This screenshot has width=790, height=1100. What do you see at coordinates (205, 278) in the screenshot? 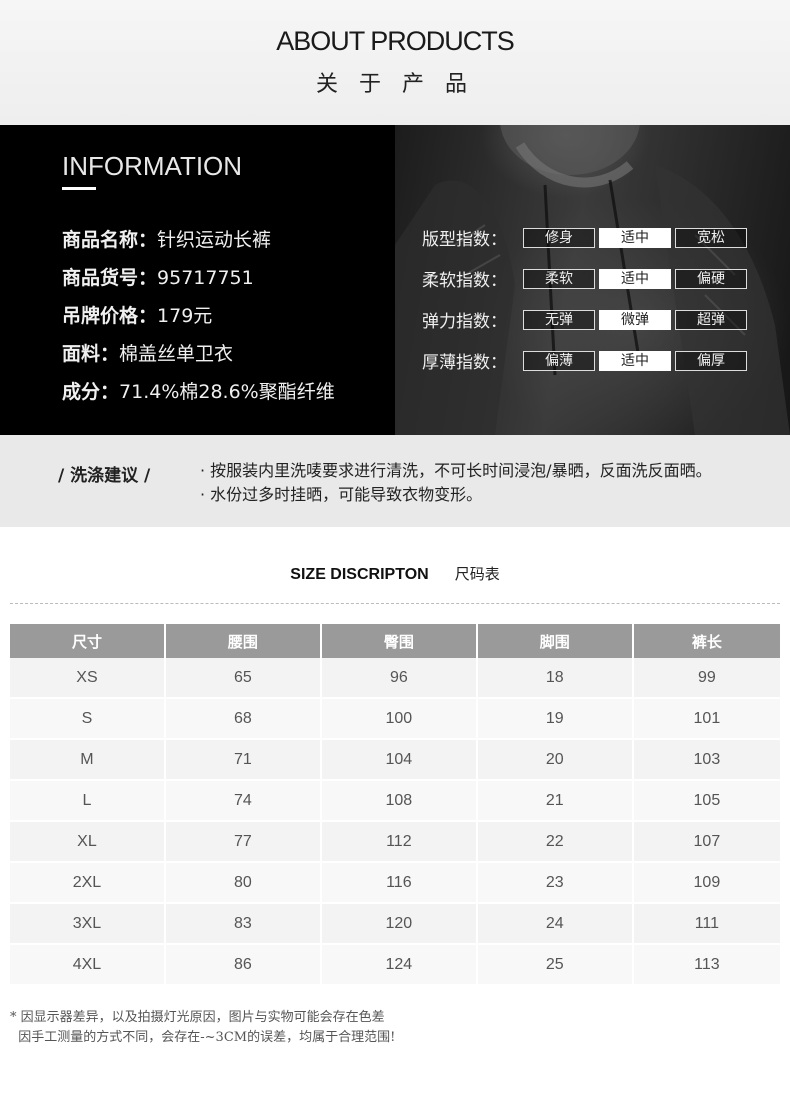
I see `spec-value: 95717751` at bounding box center [205, 278].